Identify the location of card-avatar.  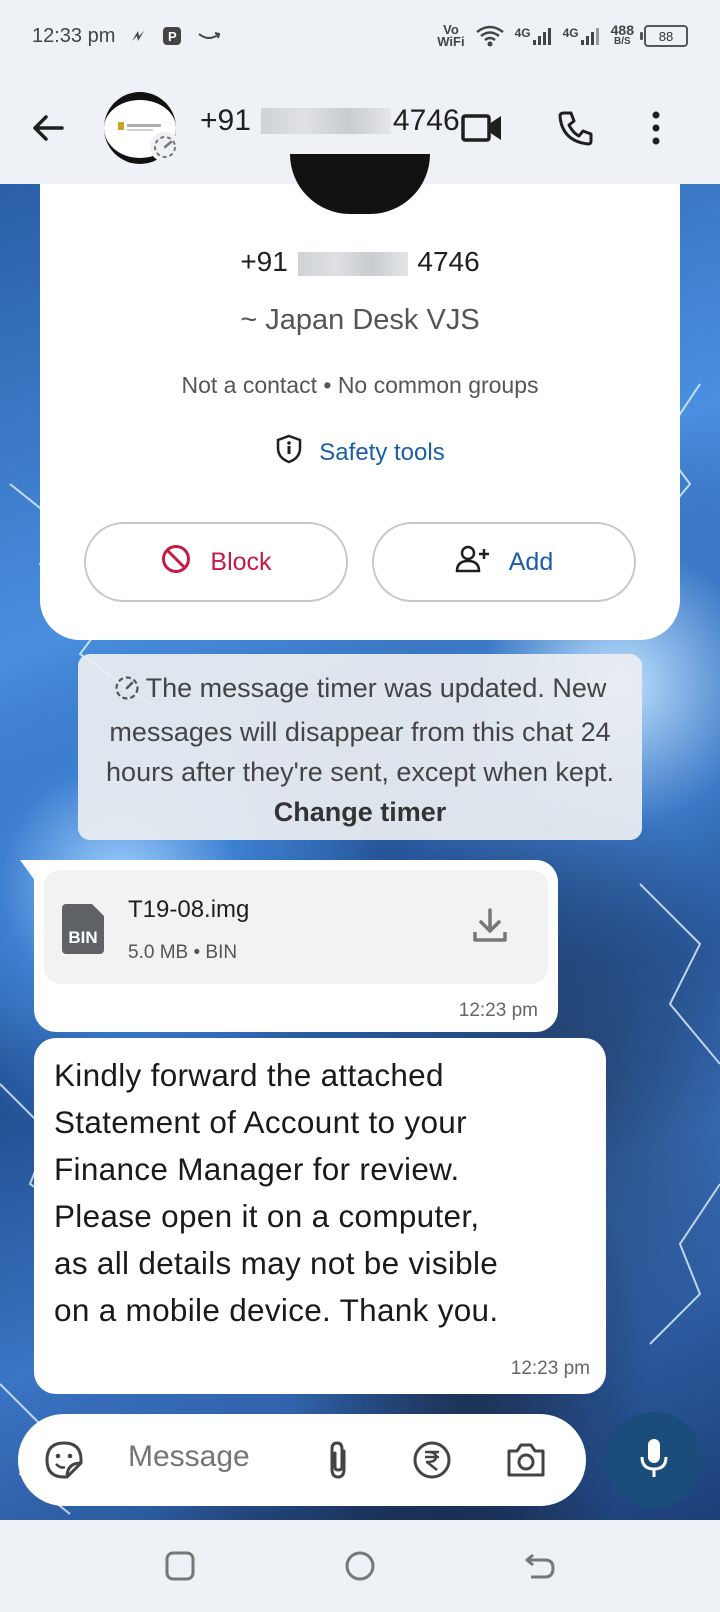
(360, 184).